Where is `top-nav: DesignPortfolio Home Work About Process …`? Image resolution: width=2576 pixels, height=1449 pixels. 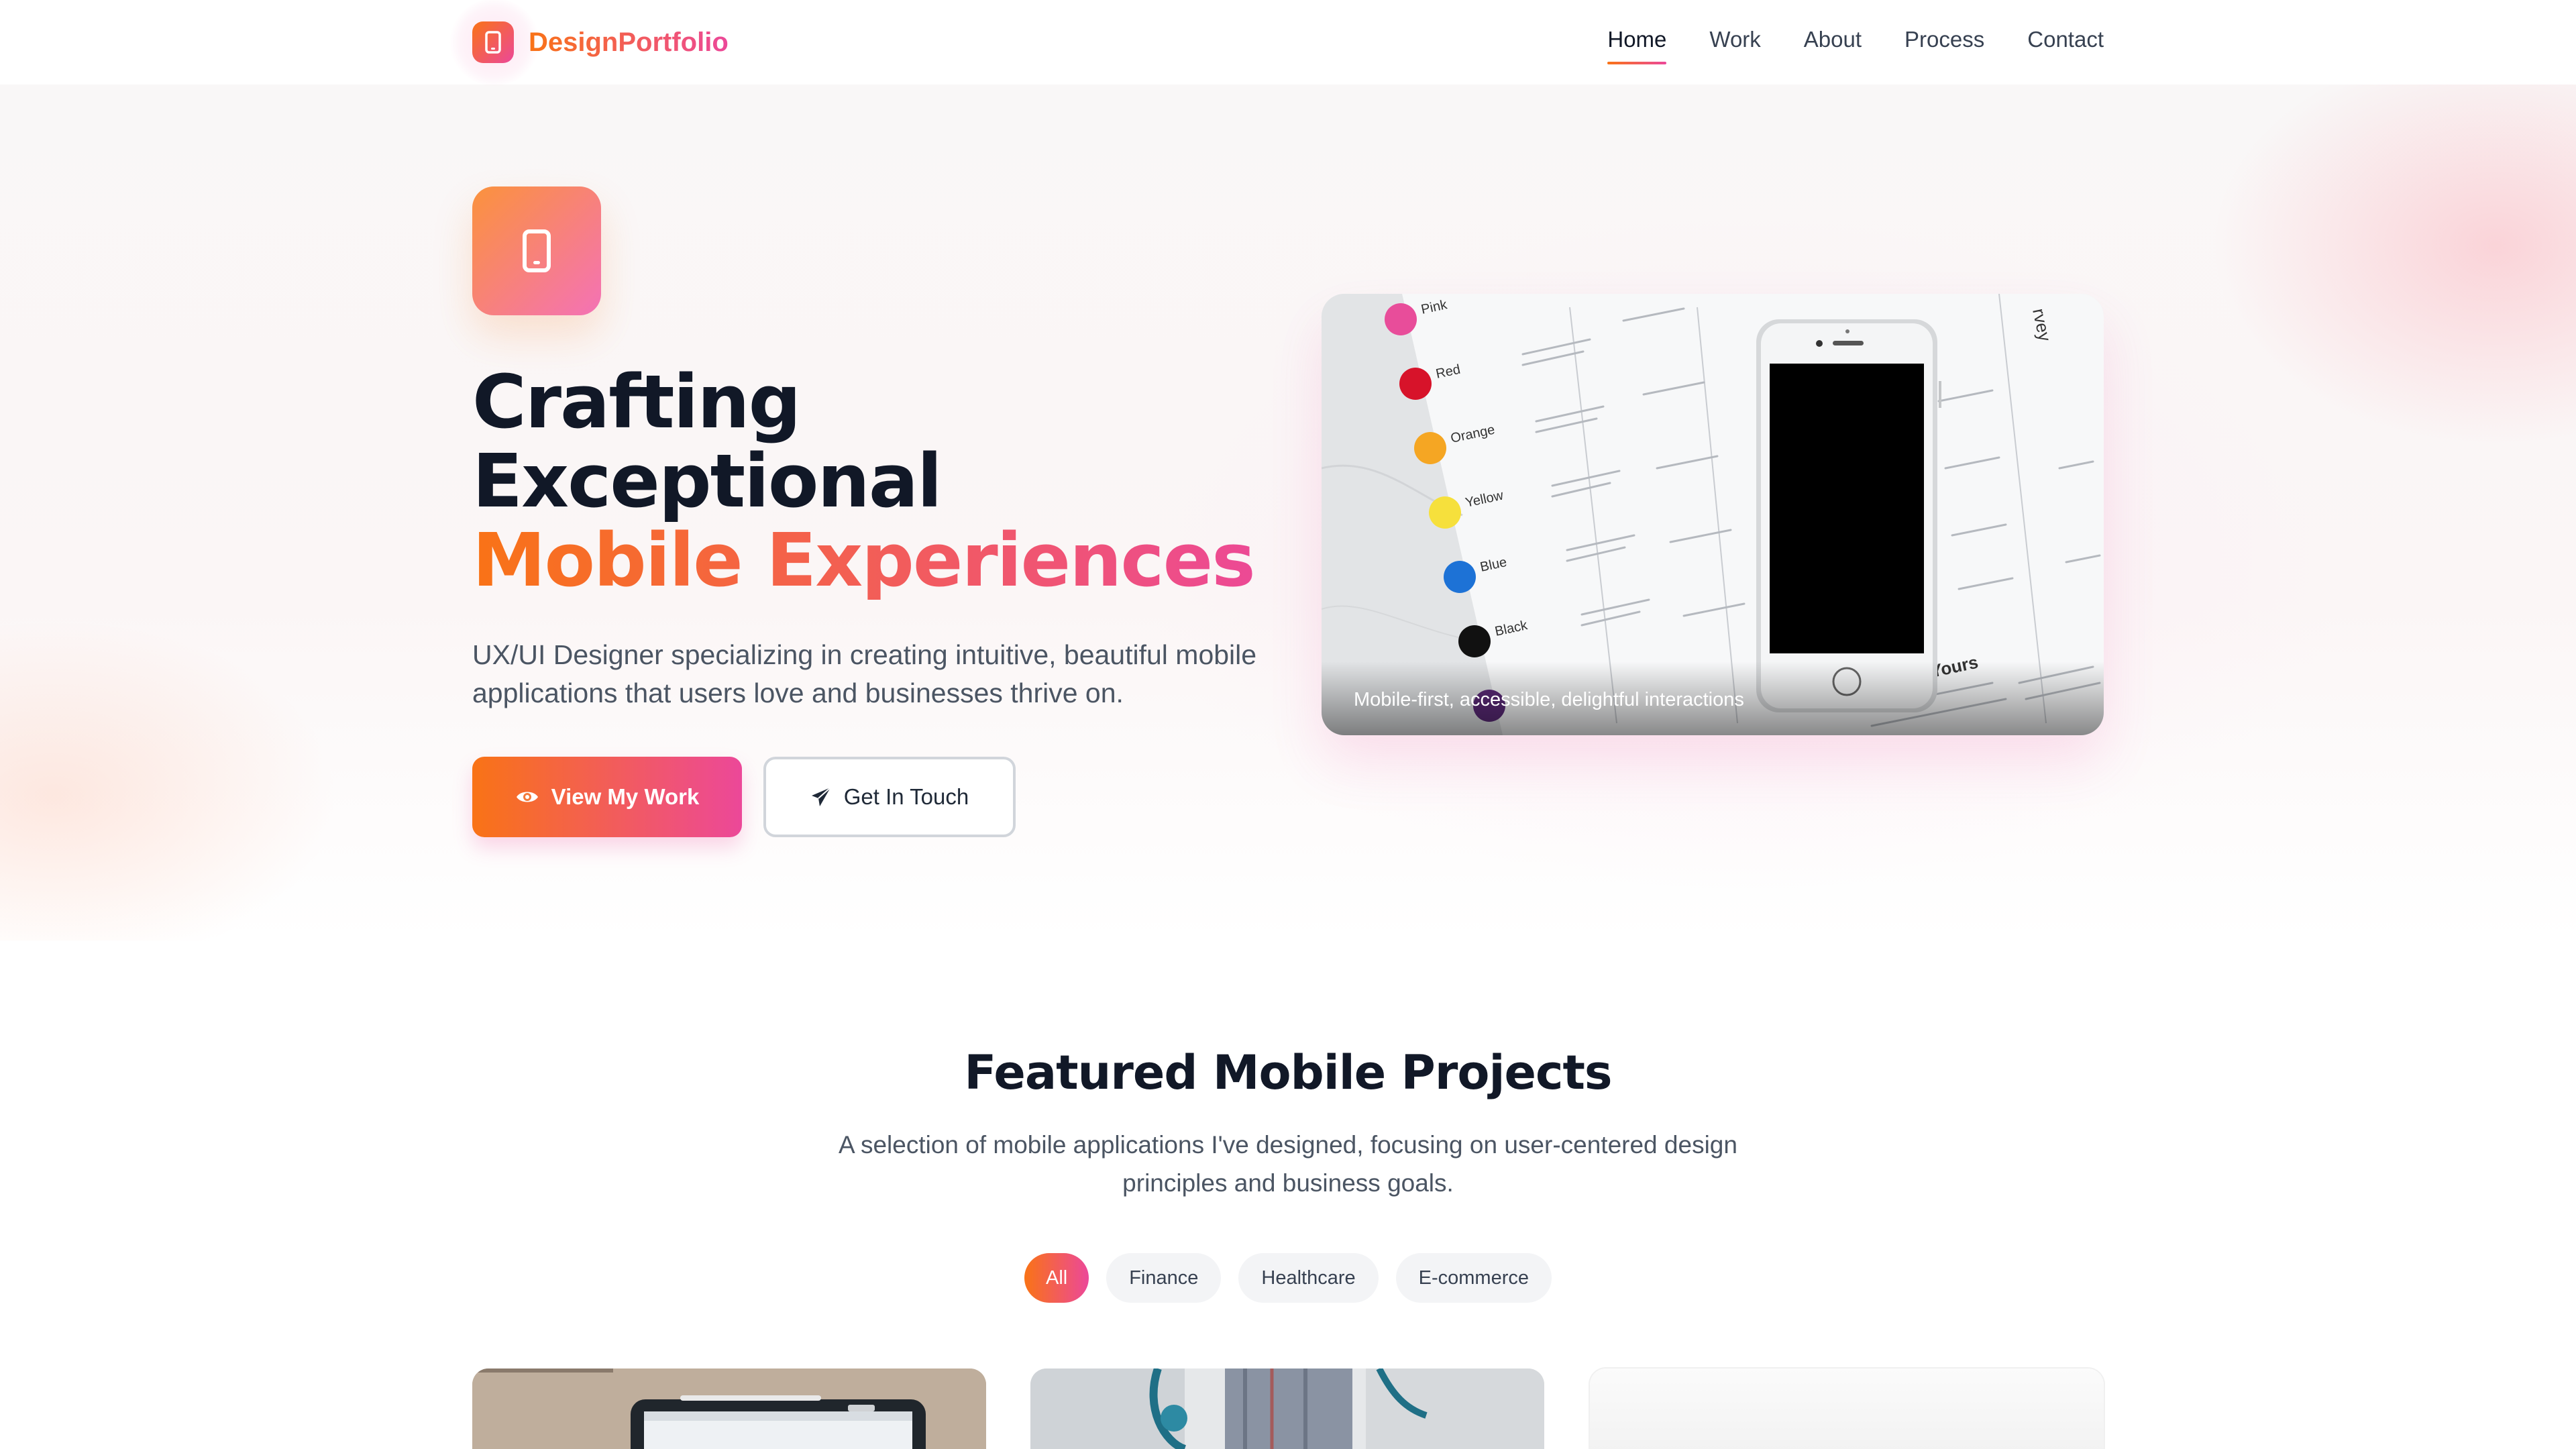 top-nav: DesignPortfolio Home Work About Process … is located at coordinates (1288, 43).